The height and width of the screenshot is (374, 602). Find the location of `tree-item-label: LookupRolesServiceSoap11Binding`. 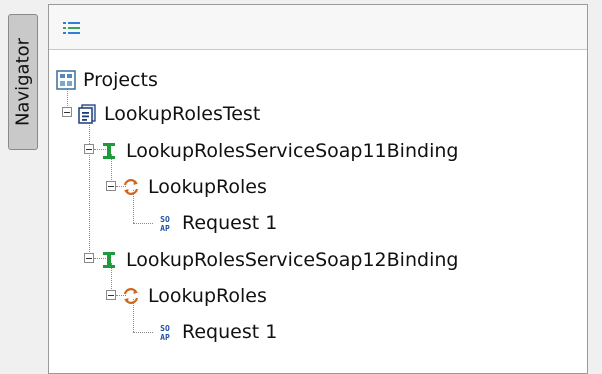

tree-item-label: LookupRolesServiceSoap11Binding is located at coordinates (292, 151).